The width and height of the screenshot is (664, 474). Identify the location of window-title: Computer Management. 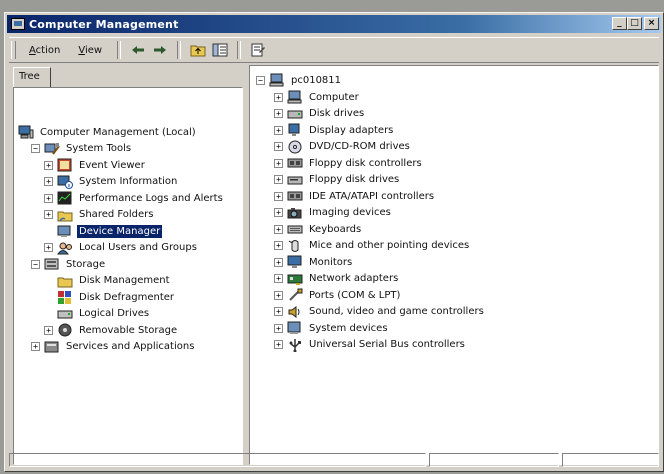
(104, 24).